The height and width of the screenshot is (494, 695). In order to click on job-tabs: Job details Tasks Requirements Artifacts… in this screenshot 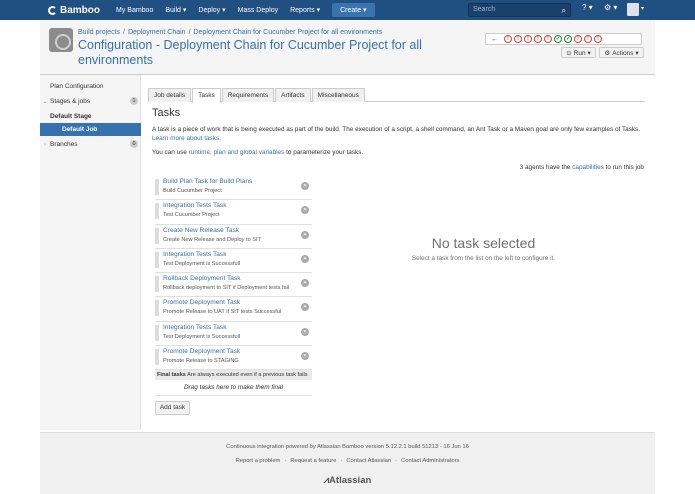, I will do `click(396, 95)`.